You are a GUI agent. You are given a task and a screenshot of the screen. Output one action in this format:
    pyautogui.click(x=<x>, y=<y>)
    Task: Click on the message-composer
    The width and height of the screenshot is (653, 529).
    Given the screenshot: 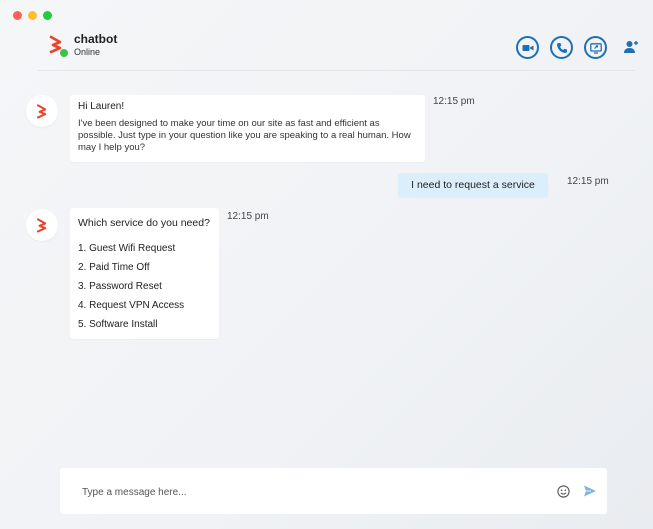 What is the action you would take?
    pyautogui.click(x=333, y=491)
    